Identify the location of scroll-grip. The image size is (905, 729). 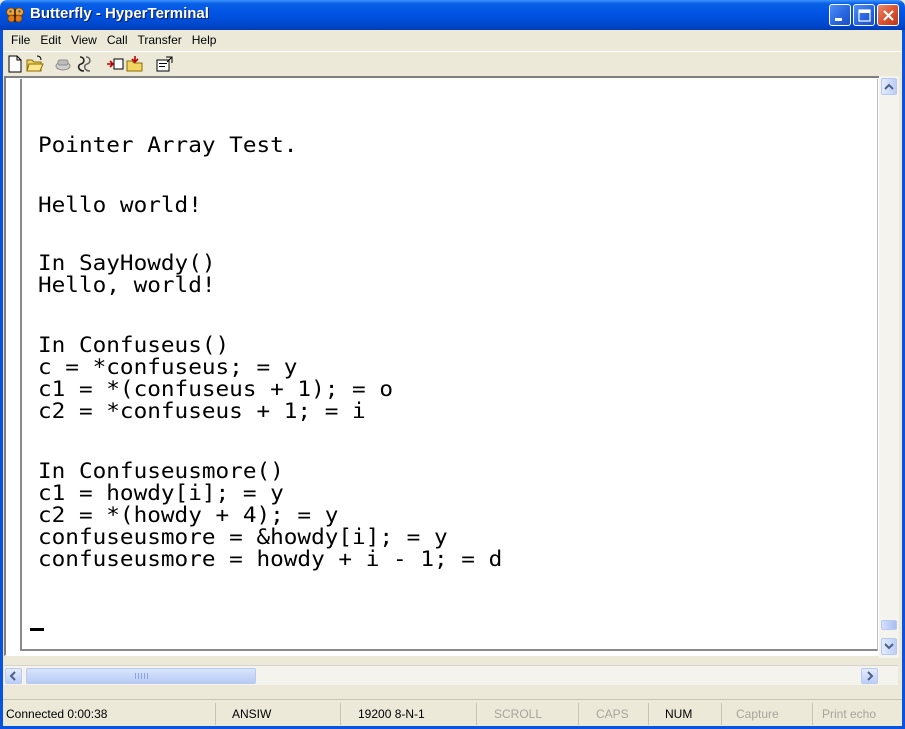
(142, 676).